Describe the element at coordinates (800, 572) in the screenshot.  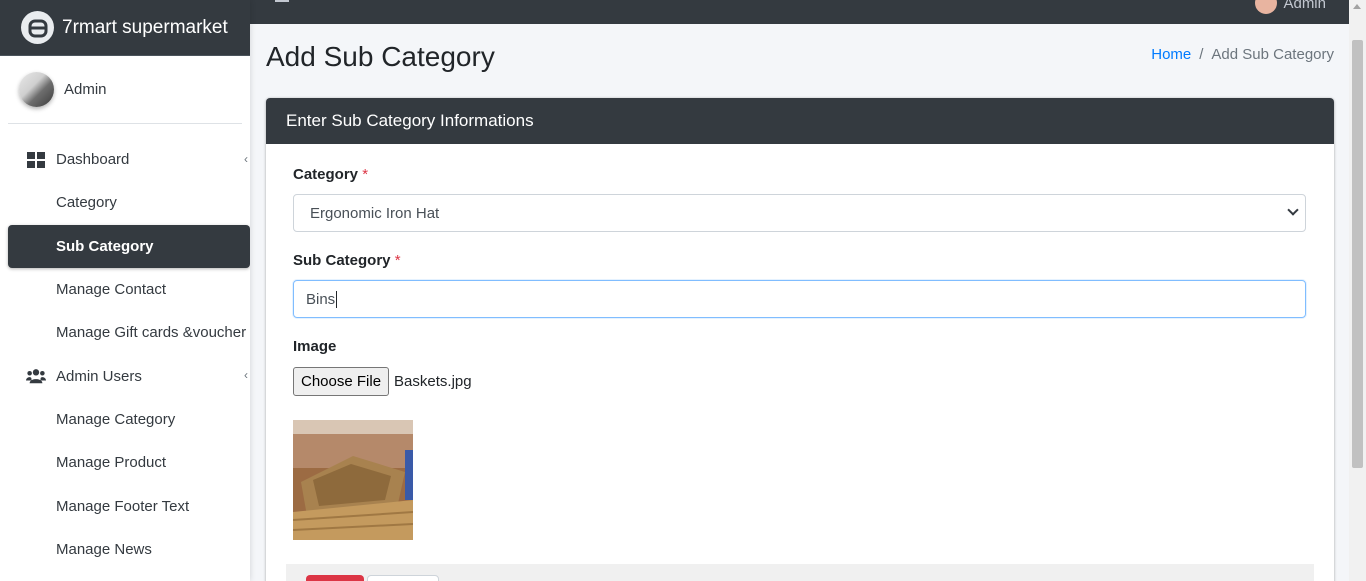
I see `card-footer` at that location.